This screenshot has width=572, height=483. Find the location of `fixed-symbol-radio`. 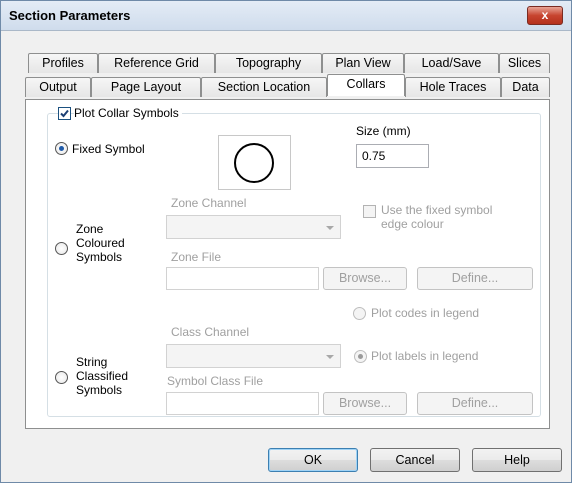

fixed-symbol-radio is located at coordinates (61, 148).